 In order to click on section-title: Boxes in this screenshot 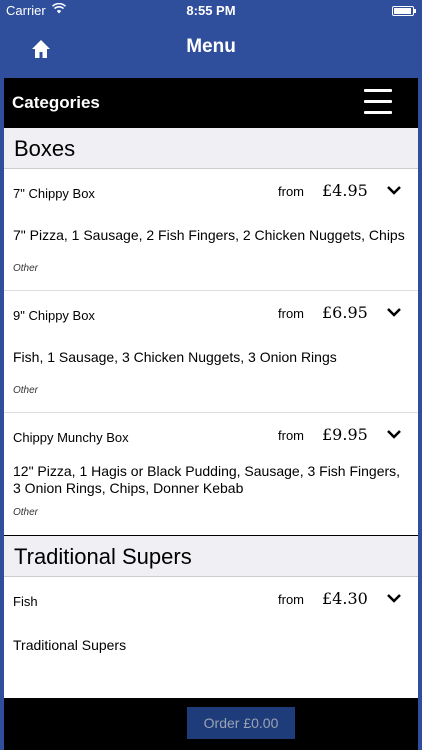, I will do `click(45, 148)`.